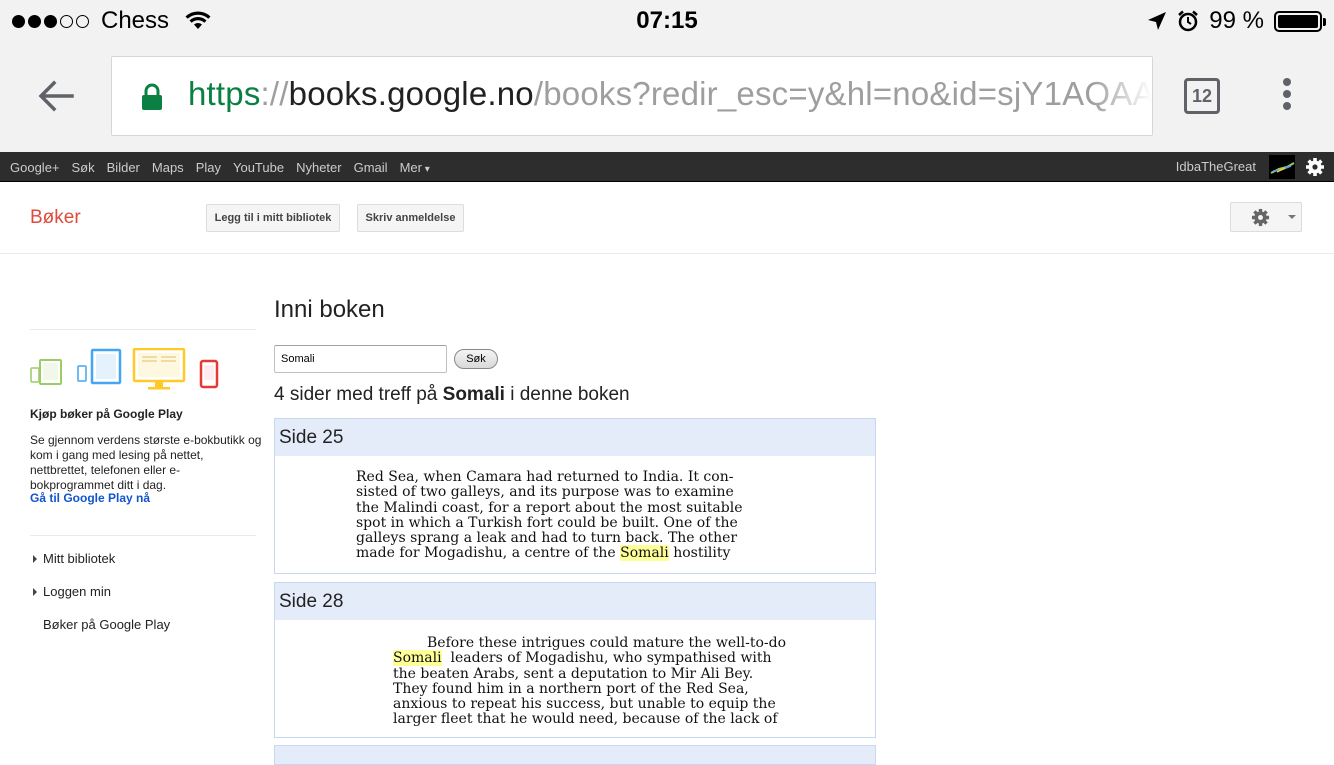  What do you see at coordinates (1188, 21) in the screenshot?
I see `alarm-icon` at bounding box center [1188, 21].